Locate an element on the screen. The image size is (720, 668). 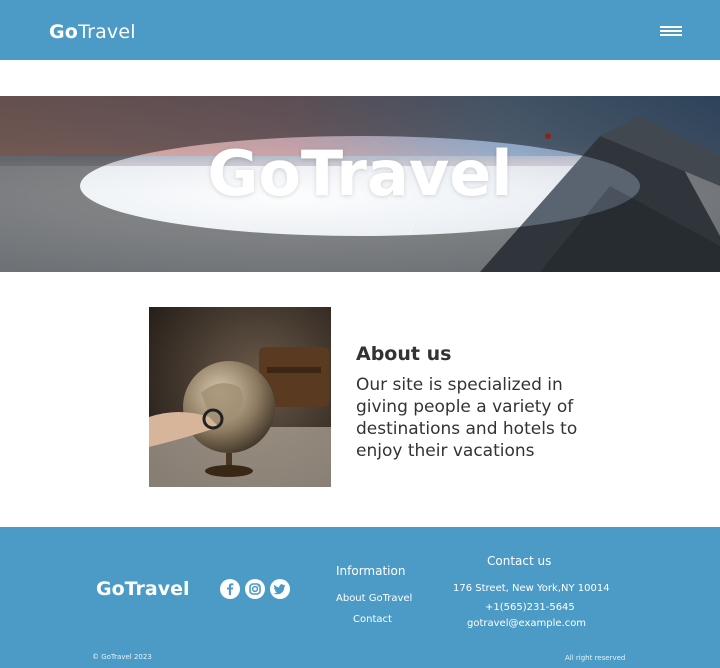
hero-title: GoTravel is located at coordinates (360, 173).